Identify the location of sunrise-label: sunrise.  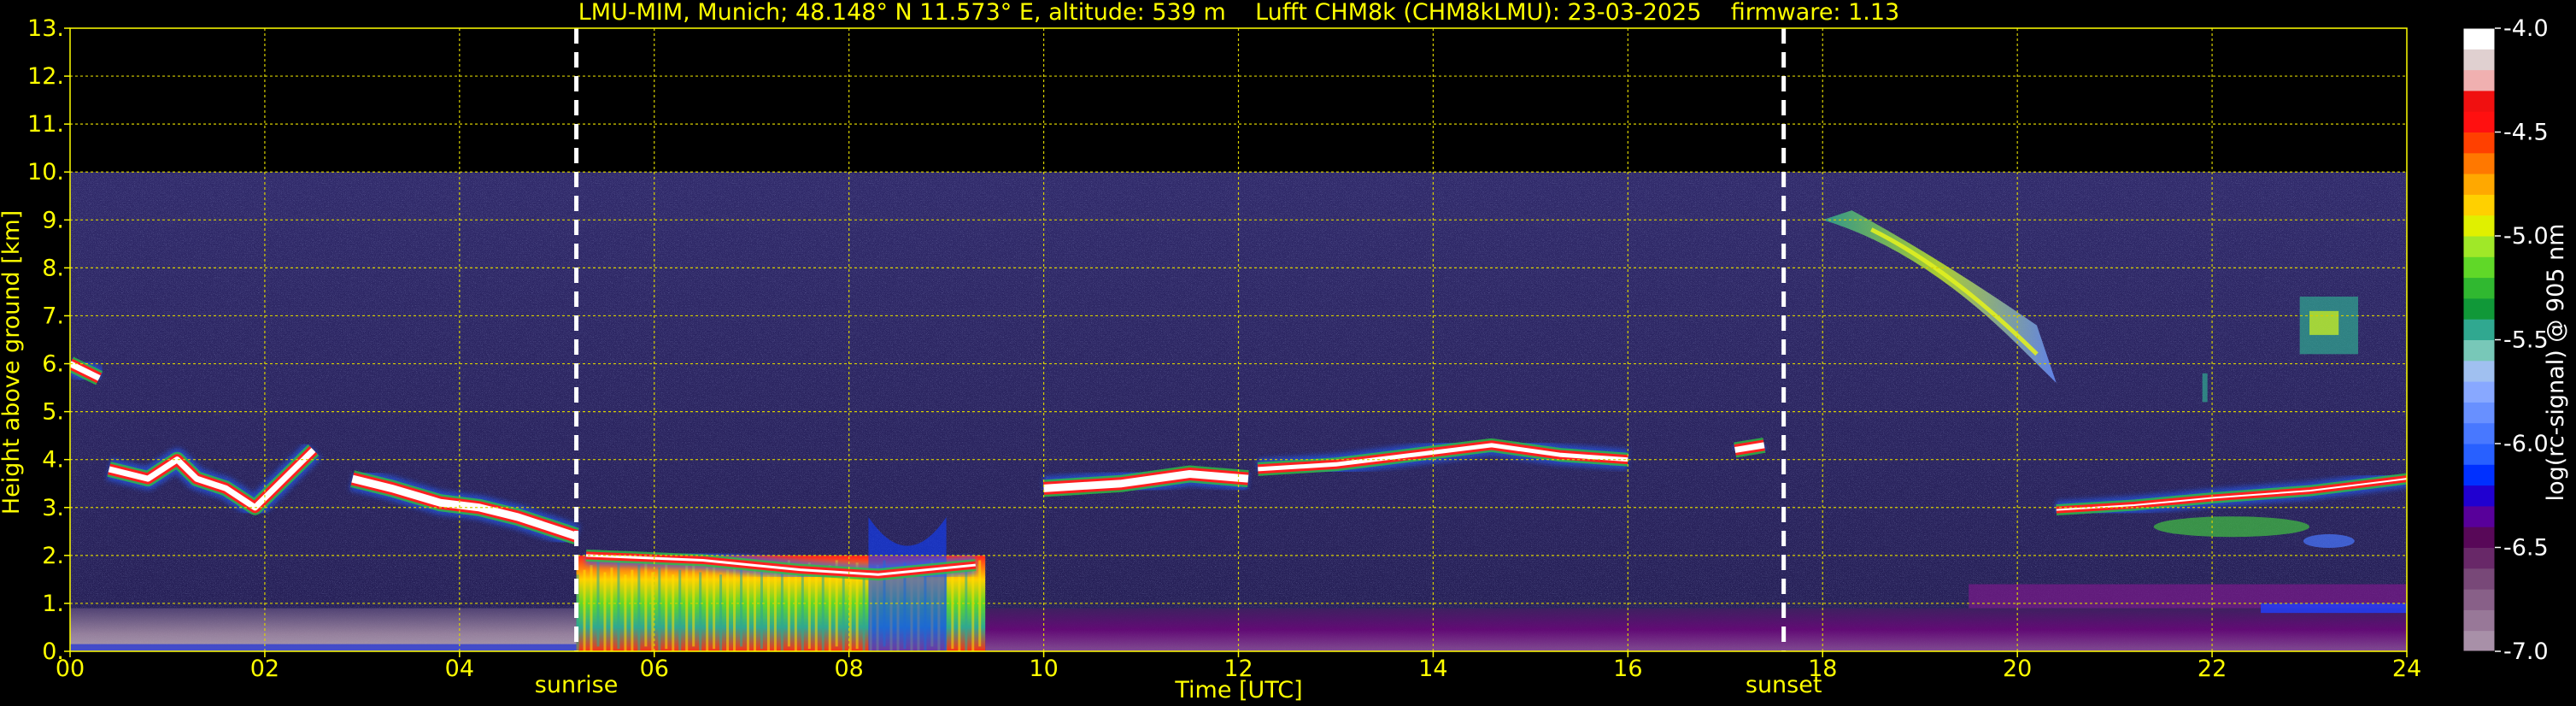
(577, 685).